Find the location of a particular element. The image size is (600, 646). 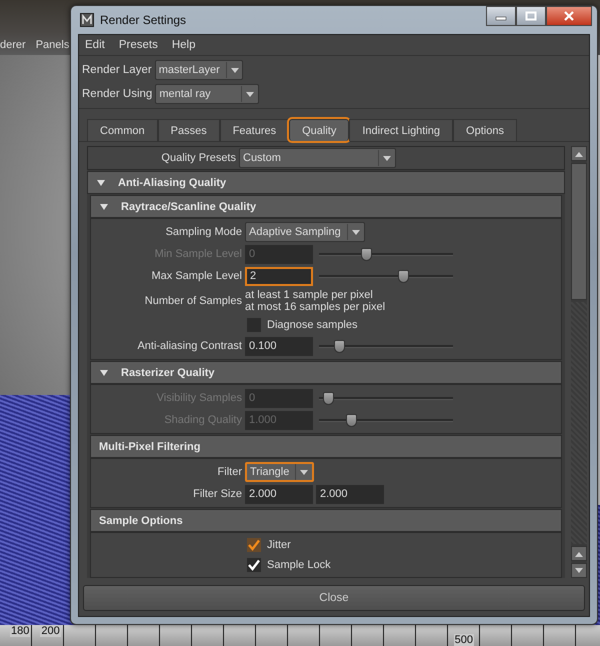

close-icon is located at coordinates (569, 16).